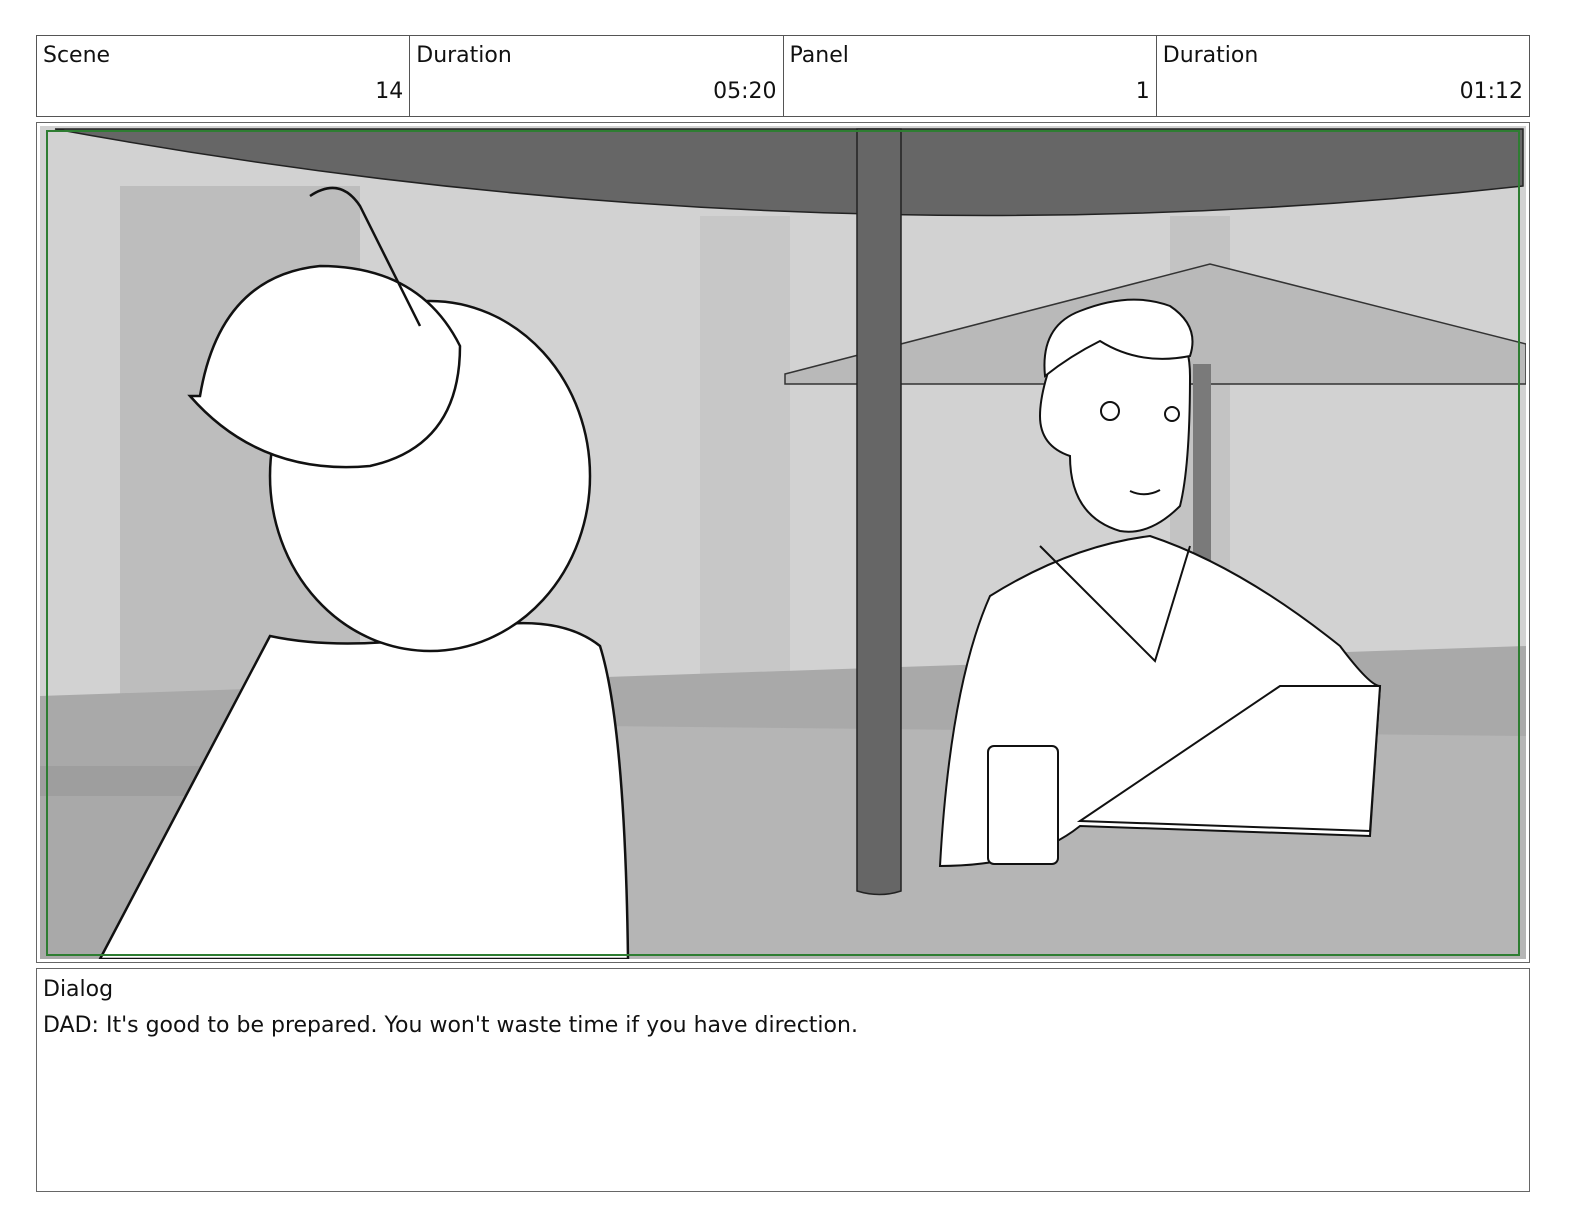  What do you see at coordinates (1172, 414) in the screenshot?
I see `dad-eye-right` at bounding box center [1172, 414].